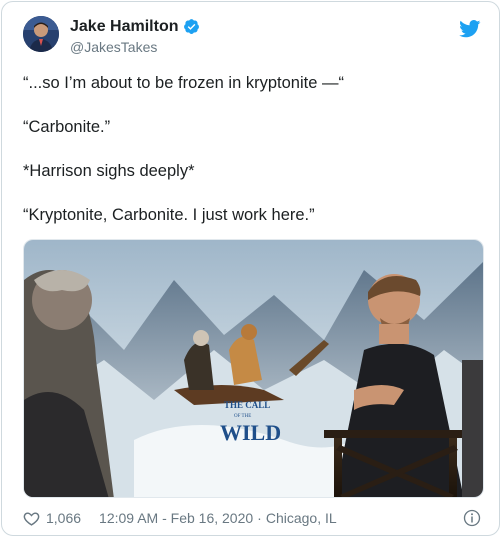  I want to click on author-block: Jake Hamilton @JakesTakes, so click(135, 36).